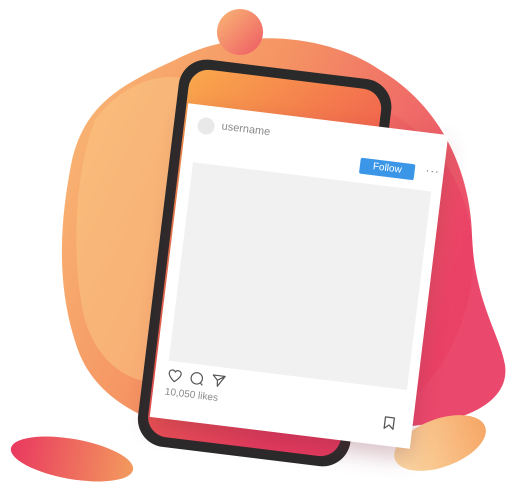 Image resolution: width=508 pixels, height=492 pixels. I want to click on follow-button: Follow, so click(387, 169).